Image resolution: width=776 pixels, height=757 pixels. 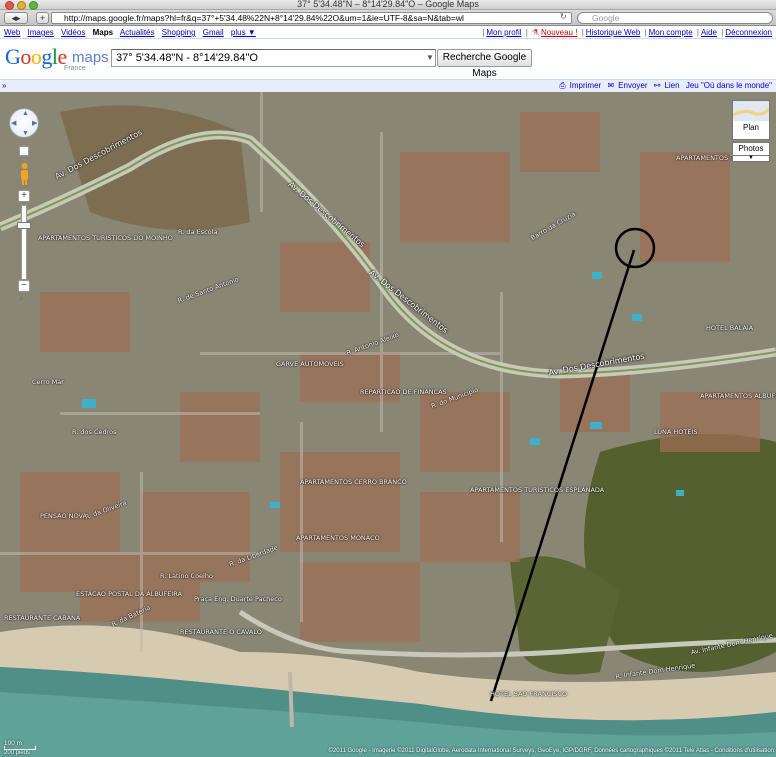 I want to click on plan-thumbnail-icon, so click(x=751, y=111).